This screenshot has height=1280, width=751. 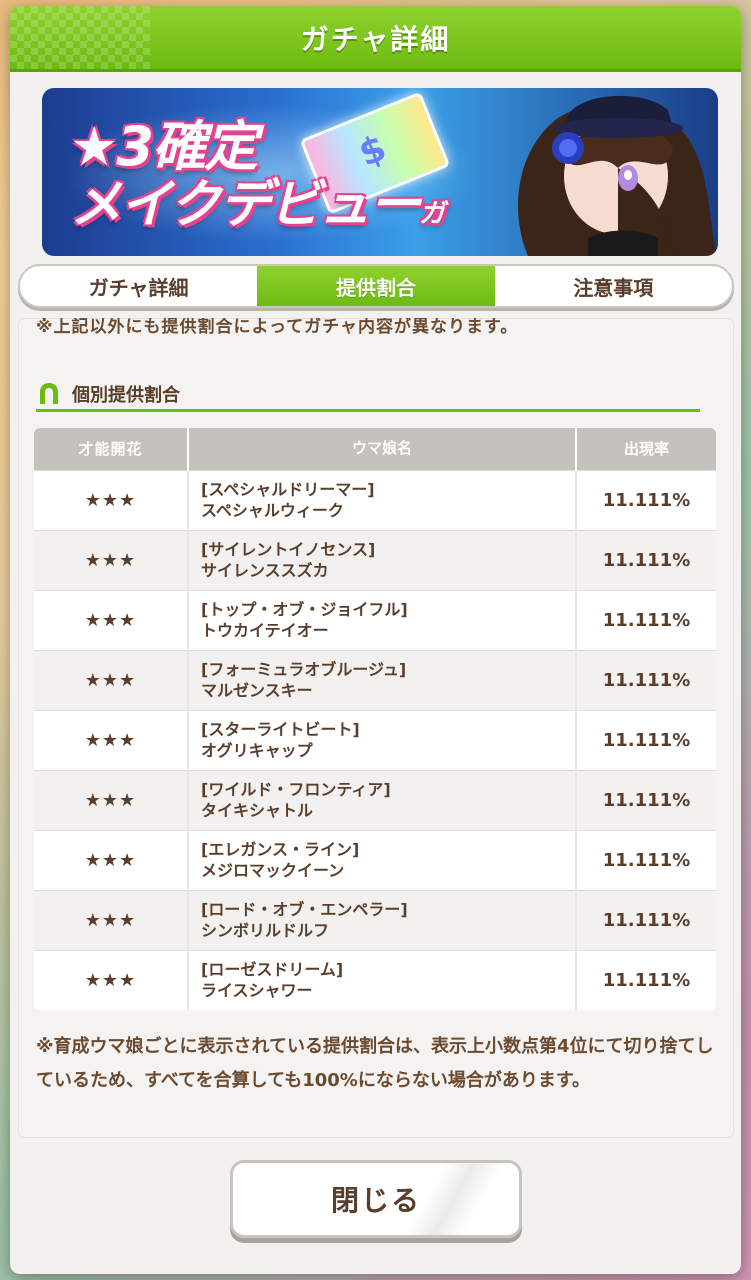 I want to click on table-row: ★★★ [ローゼスドリーム] ライスシャワー 11.111%, so click(x=375, y=979).